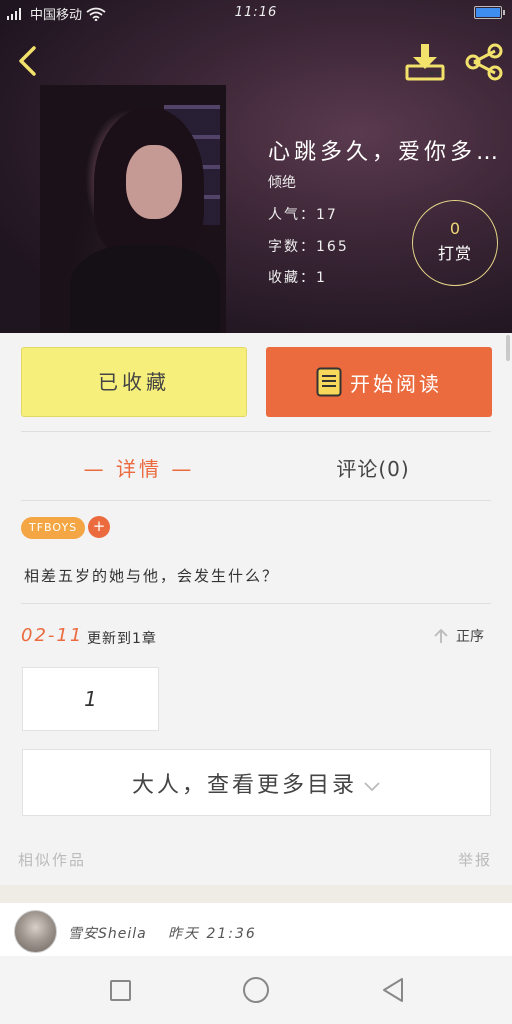  What do you see at coordinates (455, 228) in the screenshot?
I see `tip-count: 0` at bounding box center [455, 228].